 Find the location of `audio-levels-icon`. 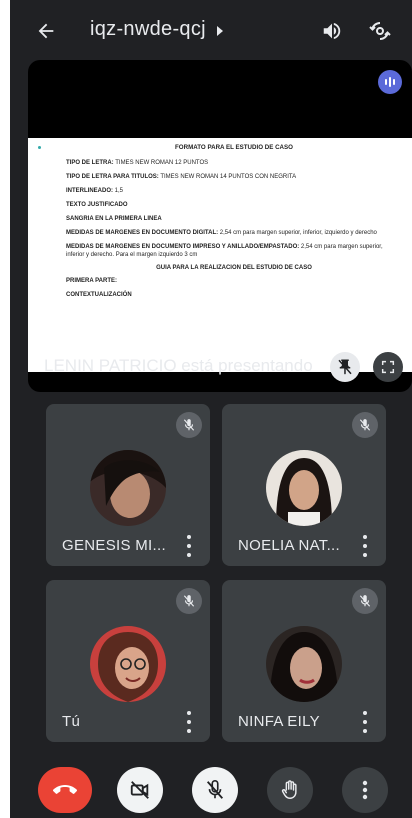

audio-levels-icon is located at coordinates (390, 82).